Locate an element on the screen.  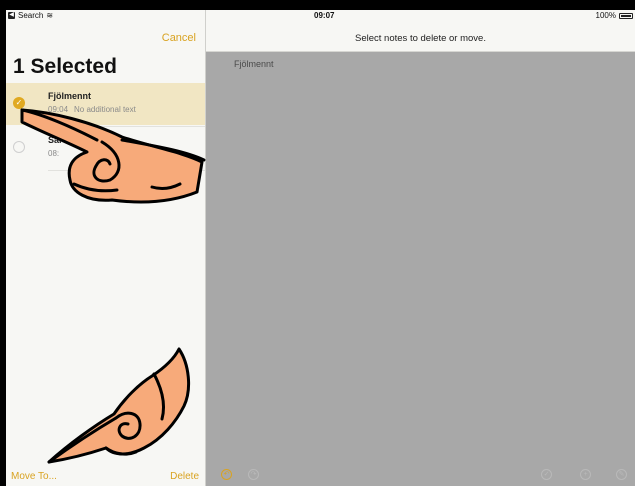
battery-percent: 100% is located at coordinates (605, 15).